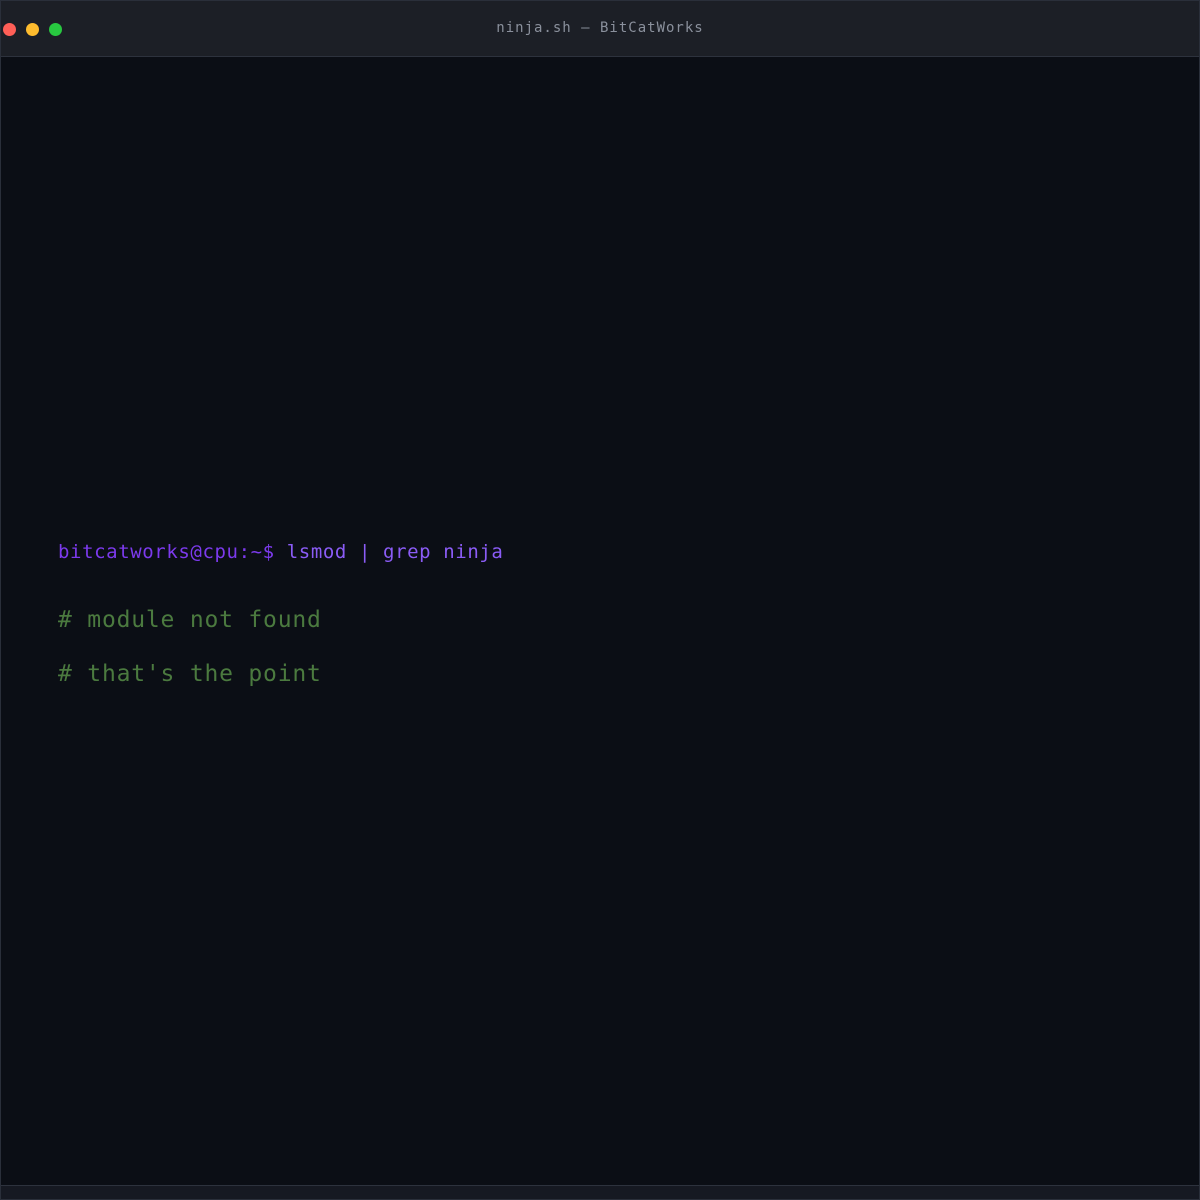 Image resolution: width=1200 pixels, height=1200 pixels. I want to click on output-line: # module not found, so click(190, 620).